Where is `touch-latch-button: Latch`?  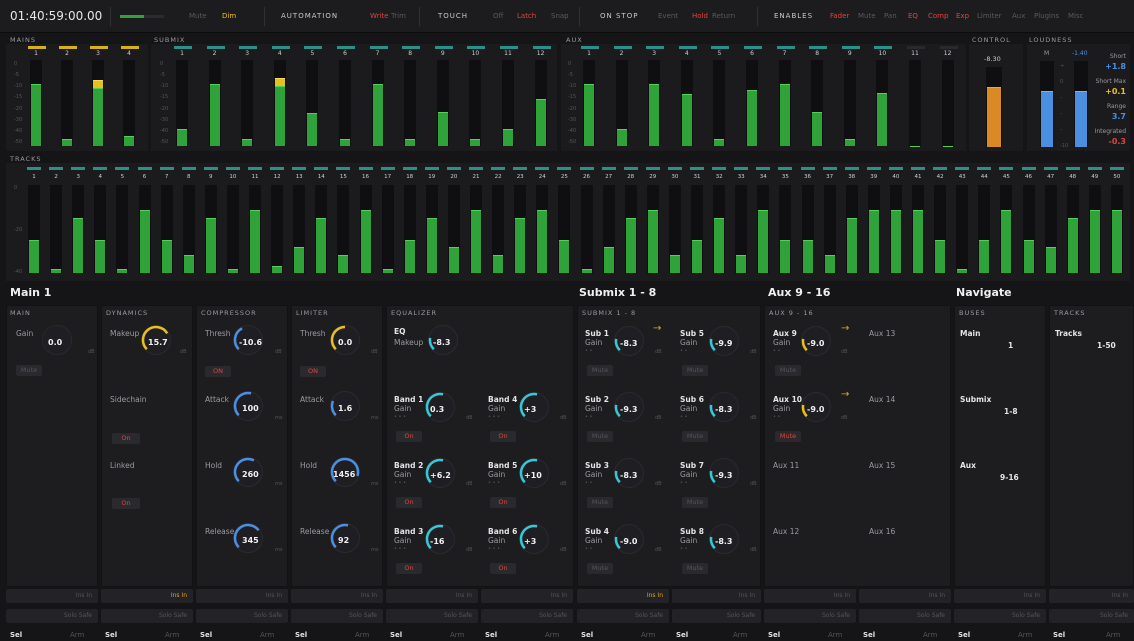 touch-latch-button: Latch is located at coordinates (526, 16).